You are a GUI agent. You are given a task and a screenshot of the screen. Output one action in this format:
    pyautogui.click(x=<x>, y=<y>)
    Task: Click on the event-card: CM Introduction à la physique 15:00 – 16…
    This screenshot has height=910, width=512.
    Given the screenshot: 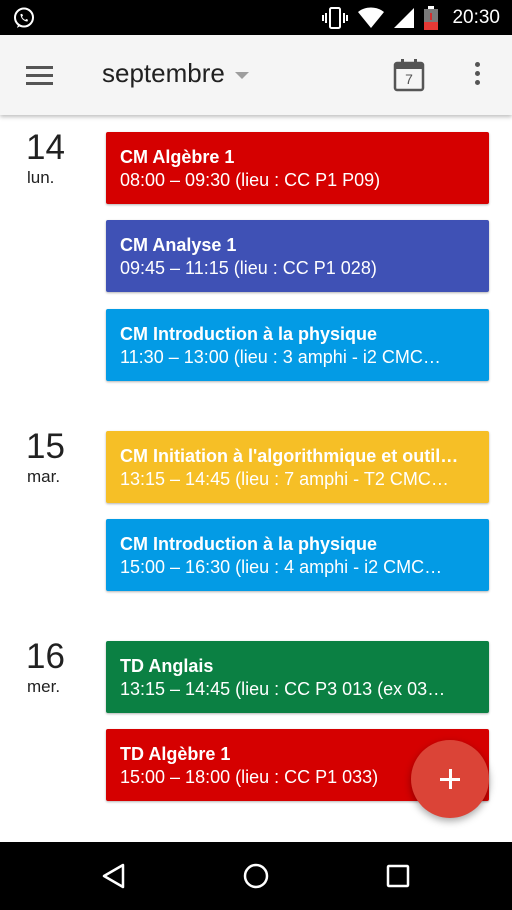 What is the action you would take?
    pyautogui.click(x=297, y=555)
    